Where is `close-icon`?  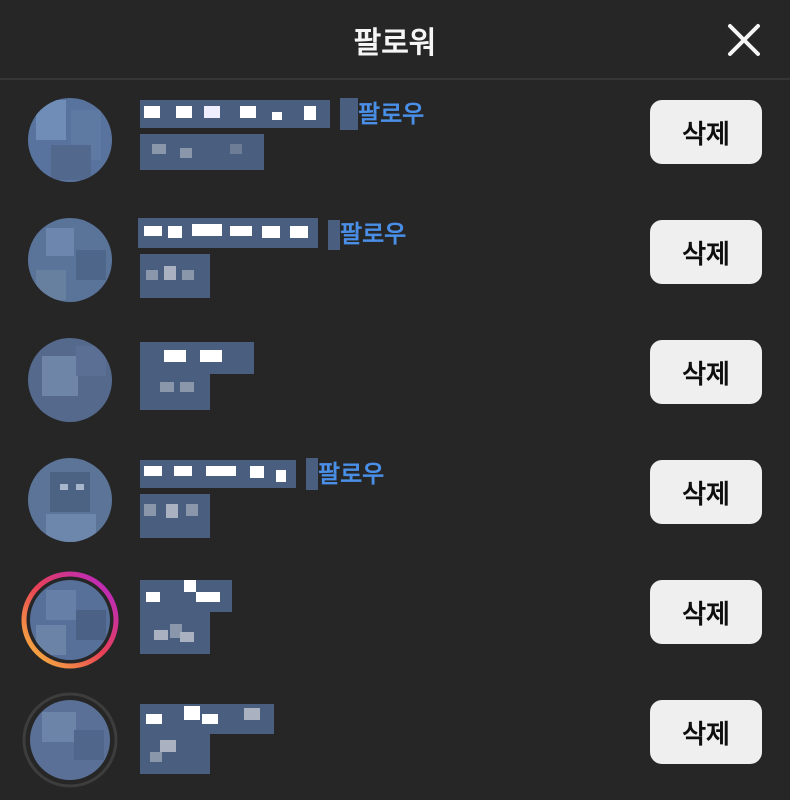 close-icon is located at coordinates (744, 40).